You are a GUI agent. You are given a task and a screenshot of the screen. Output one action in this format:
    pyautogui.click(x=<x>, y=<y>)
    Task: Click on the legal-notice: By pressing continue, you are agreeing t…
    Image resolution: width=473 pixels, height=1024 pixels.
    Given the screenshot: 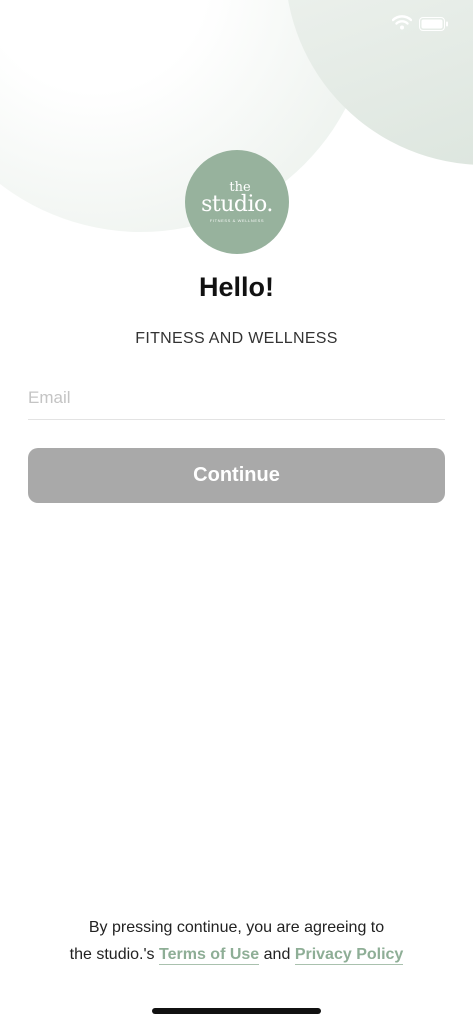 What is the action you would take?
    pyautogui.click(x=236, y=941)
    